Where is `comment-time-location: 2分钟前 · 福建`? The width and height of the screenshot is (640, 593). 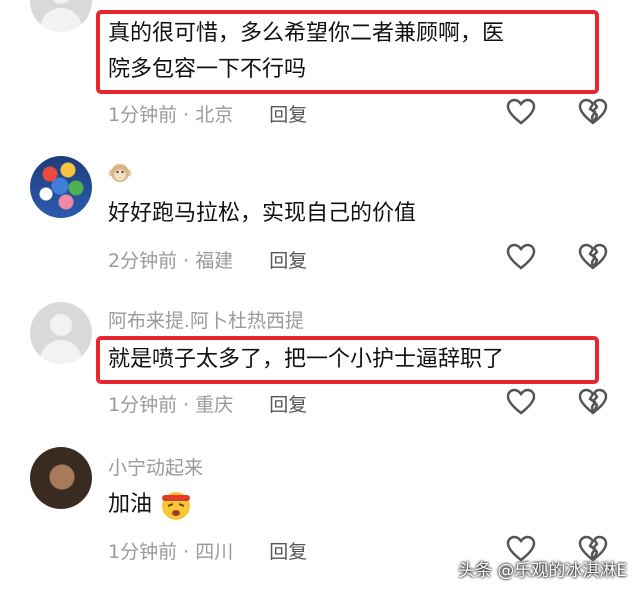
comment-time-location: 2分钟前 · 福建 is located at coordinates (171, 261).